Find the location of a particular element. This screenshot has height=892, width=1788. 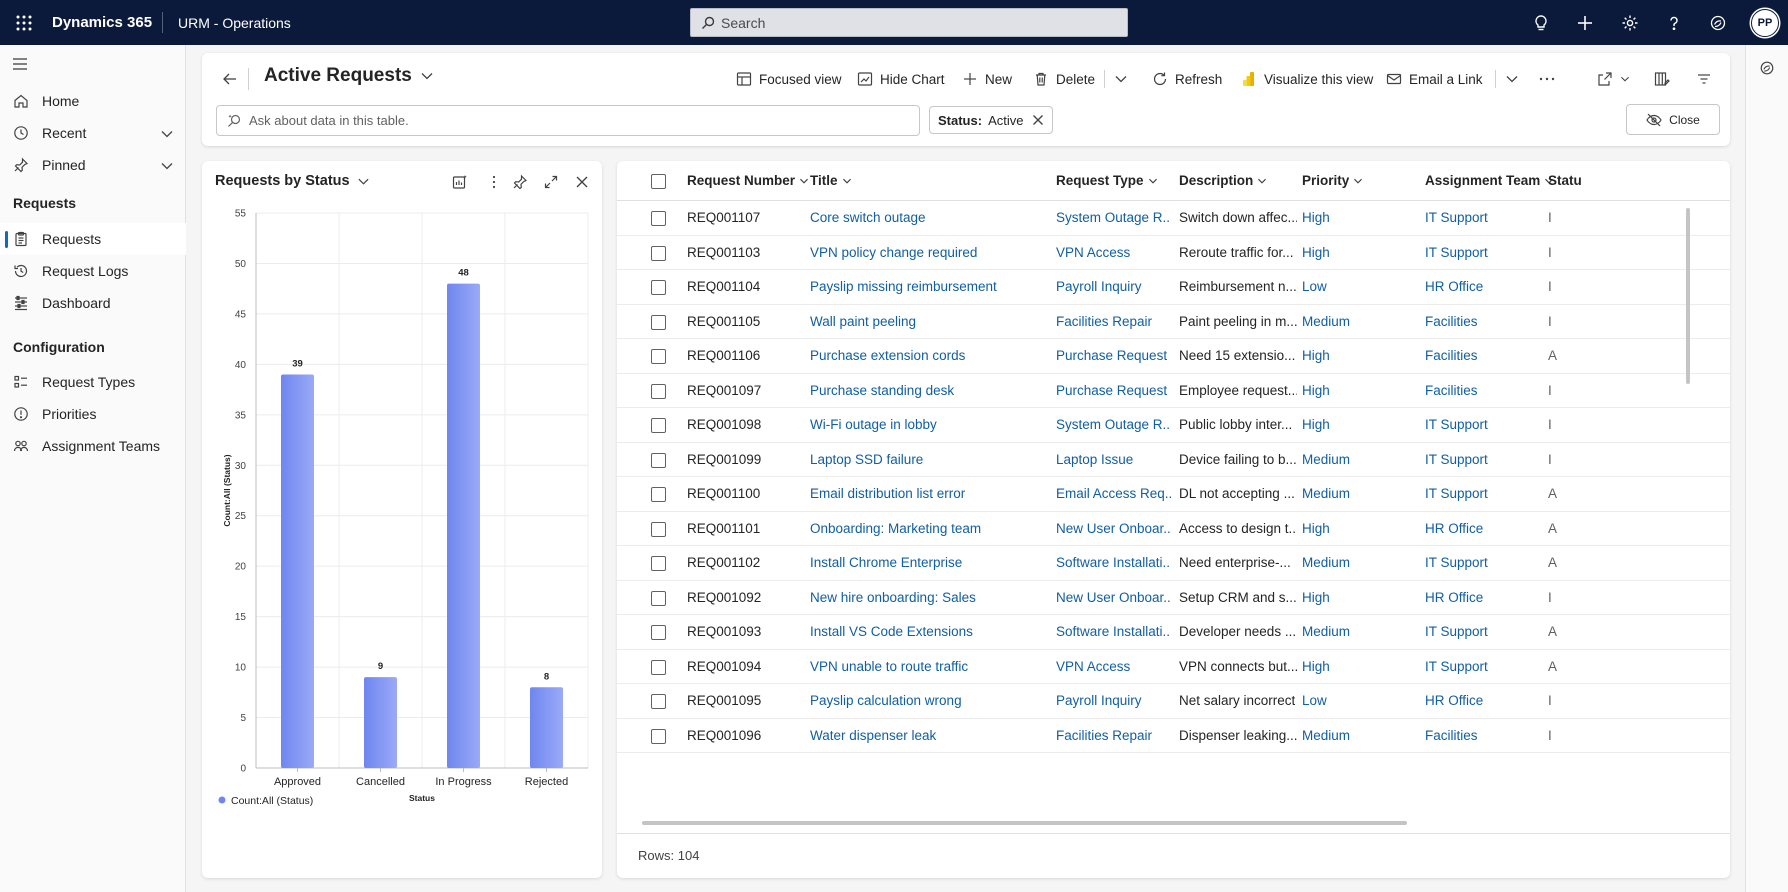

nav-item-assignment-teams: Assignment Teams is located at coordinates (93, 446).